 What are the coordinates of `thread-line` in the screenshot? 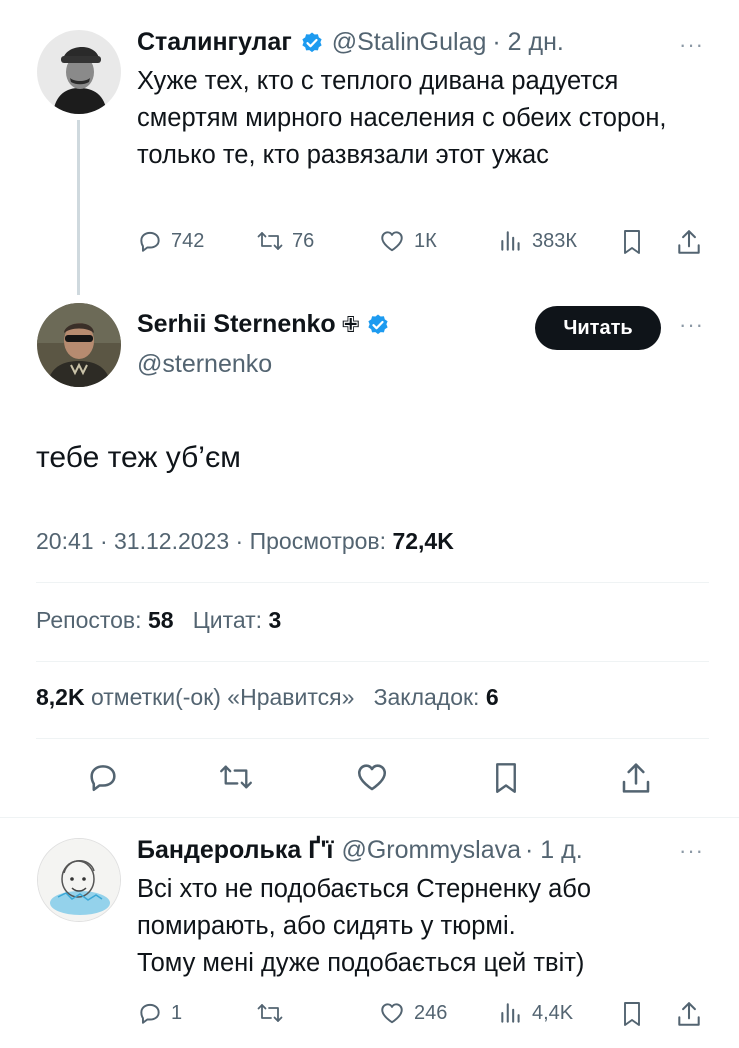 It's located at (78, 207).